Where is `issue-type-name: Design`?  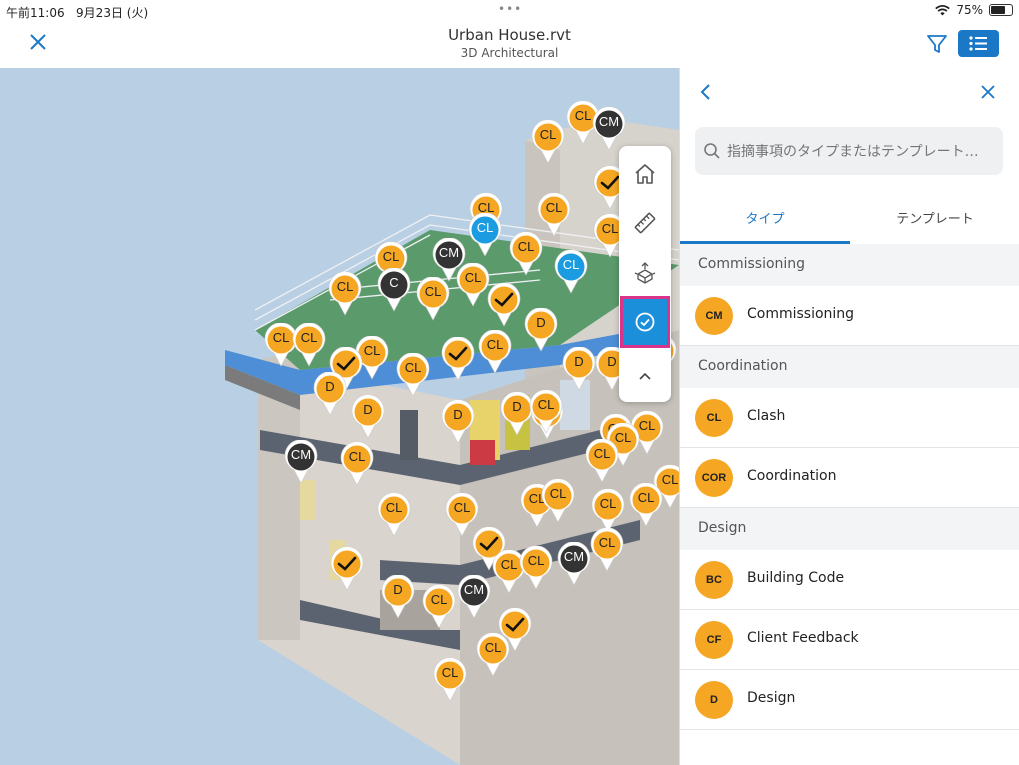 issue-type-name: Design is located at coordinates (771, 698).